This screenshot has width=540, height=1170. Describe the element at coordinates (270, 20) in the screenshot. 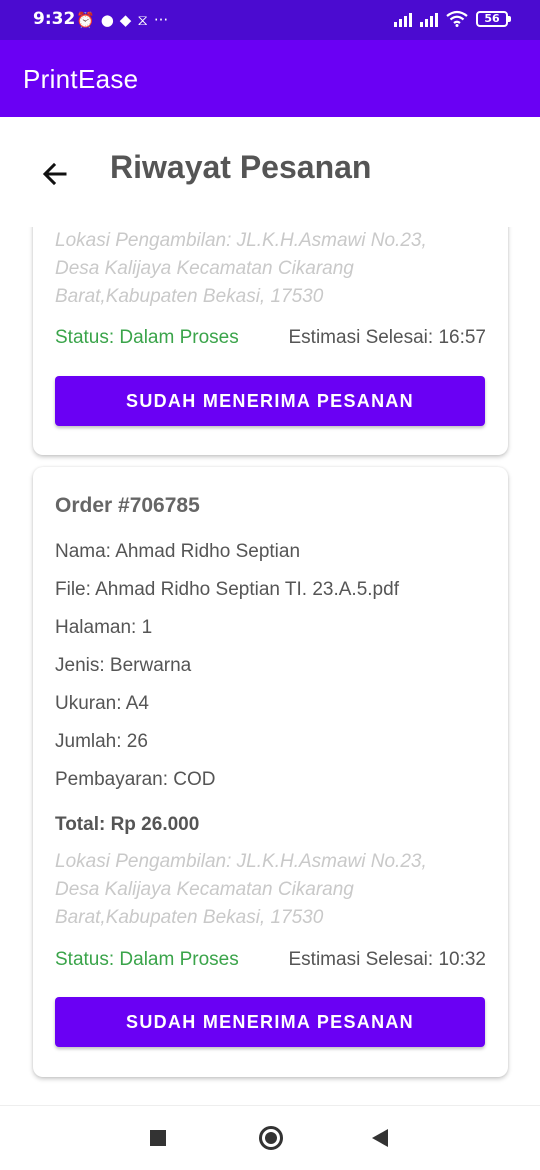

I see `status-bar: 9:32 ⏰ ● ◆ ⧖ ··· 56` at that location.